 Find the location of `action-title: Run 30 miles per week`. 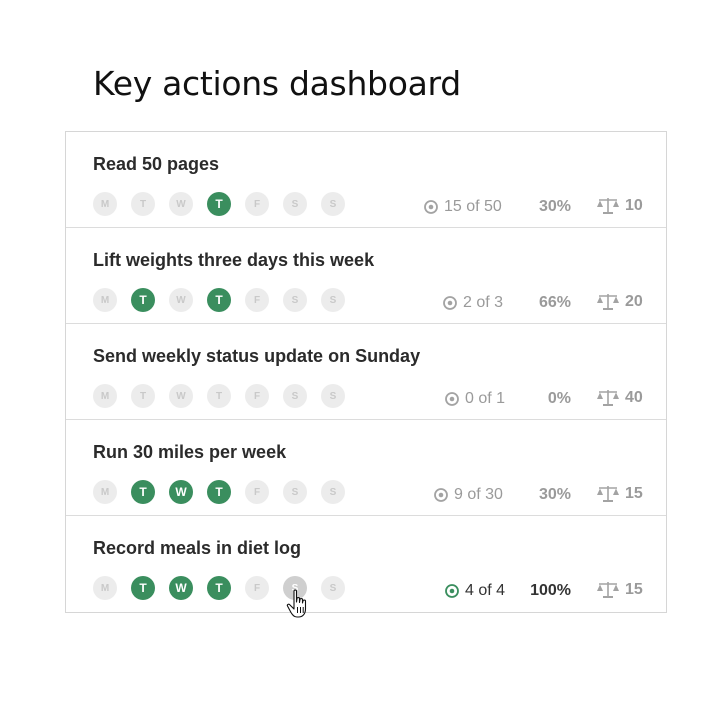

action-title: Run 30 miles per week is located at coordinates (190, 452).